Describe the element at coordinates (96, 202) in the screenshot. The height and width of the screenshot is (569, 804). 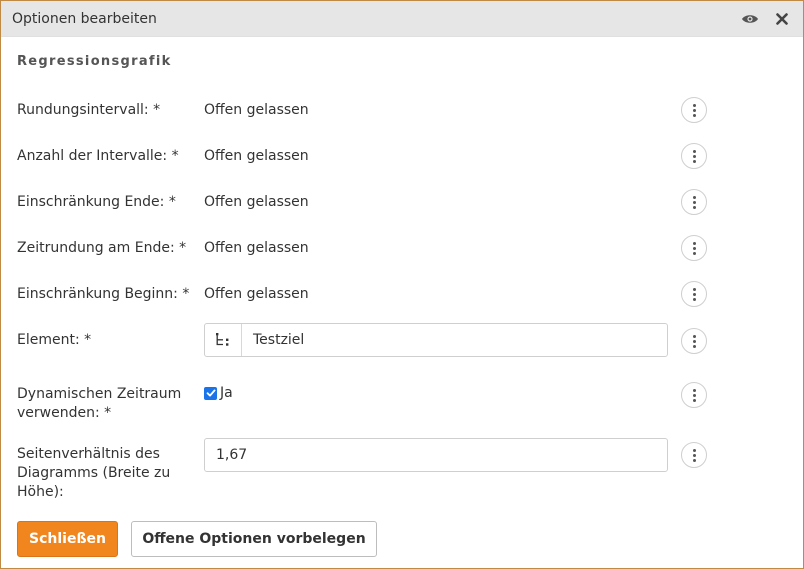
I see `option-label: Einschränkung Ende: *` at that location.